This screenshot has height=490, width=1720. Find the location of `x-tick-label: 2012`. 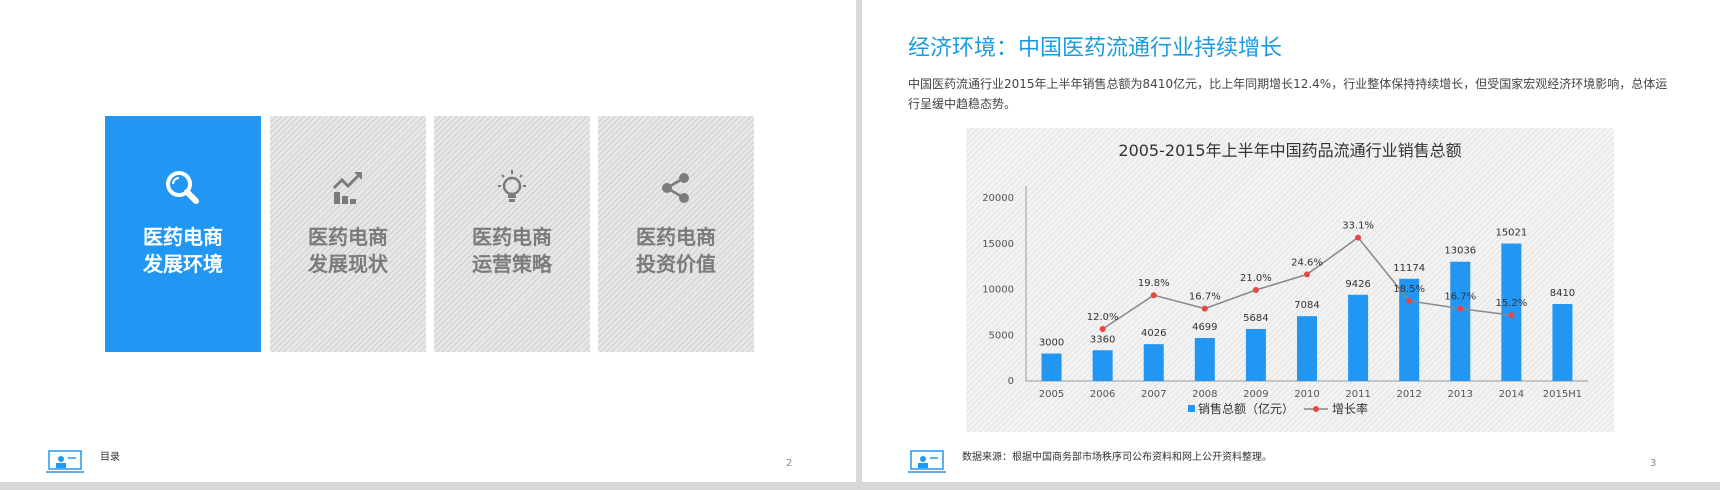

x-tick-label: 2012 is located at coordinates (1408, 394).